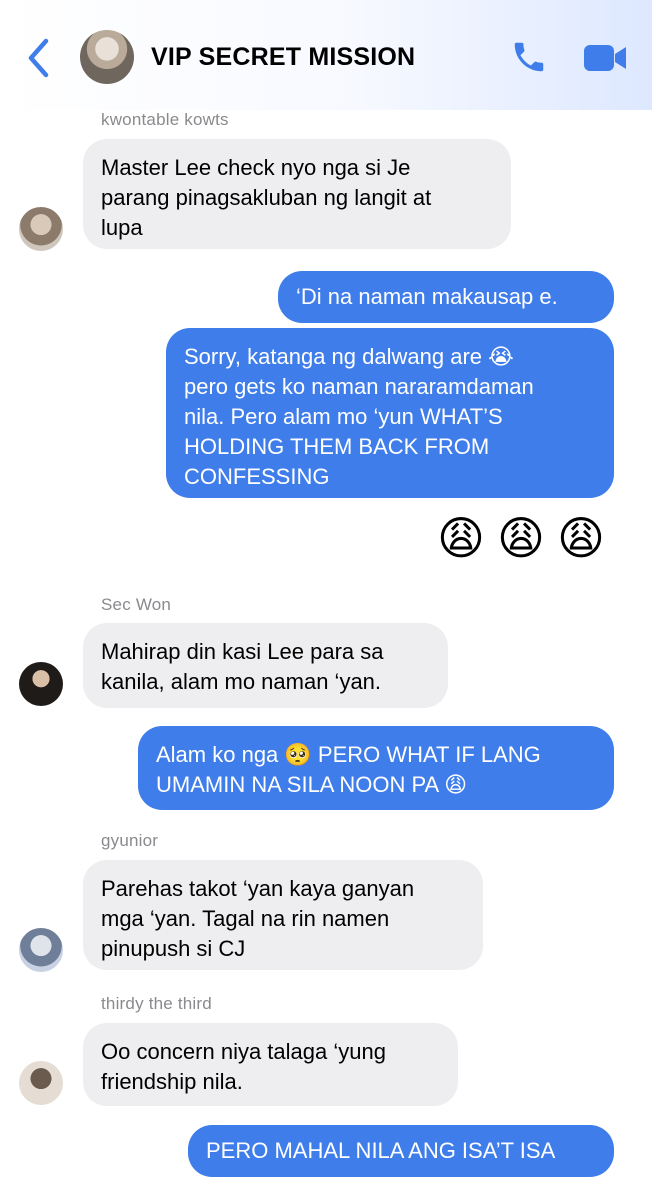 The height and width of the screenshot is (1200, 652). Describe the element at coordinates (39, 58) in the screenshot. I see `back-chevron-icon` at that location.